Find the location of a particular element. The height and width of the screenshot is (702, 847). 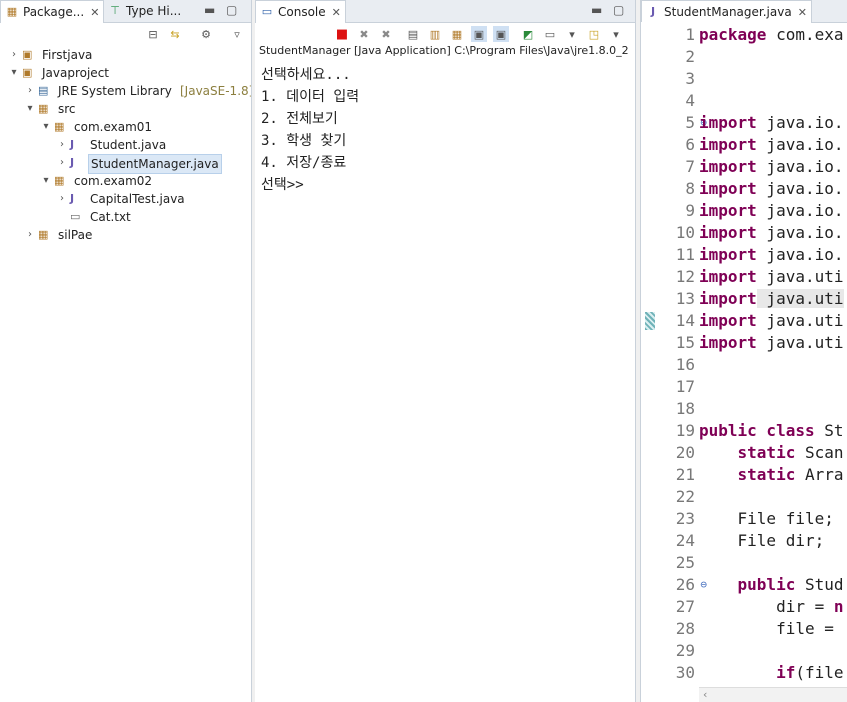

tree-item: › J StudentManager.java is located at coordinates (125, 164).